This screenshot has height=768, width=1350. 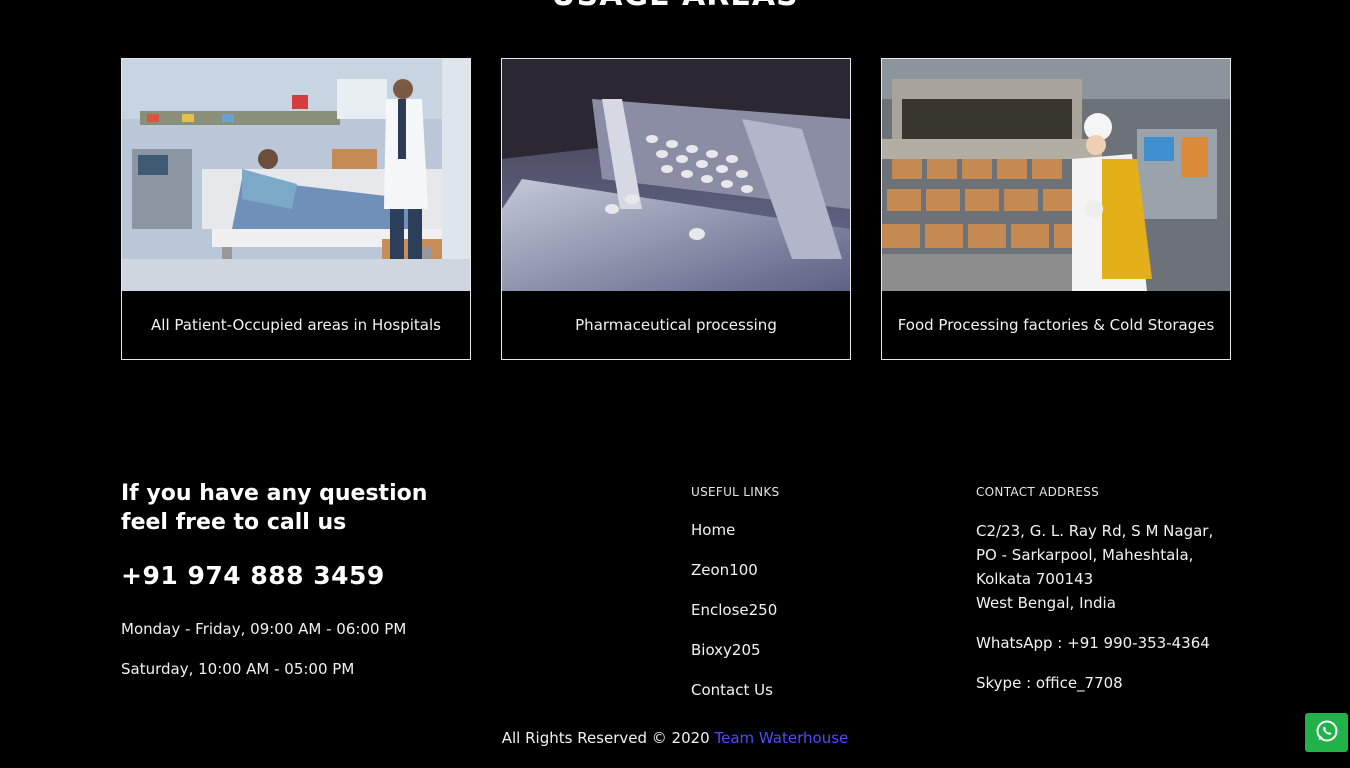 I want to click on address-line2: PO - Sarkarpool, Maheshtala,, so click(x=1085, y=555).